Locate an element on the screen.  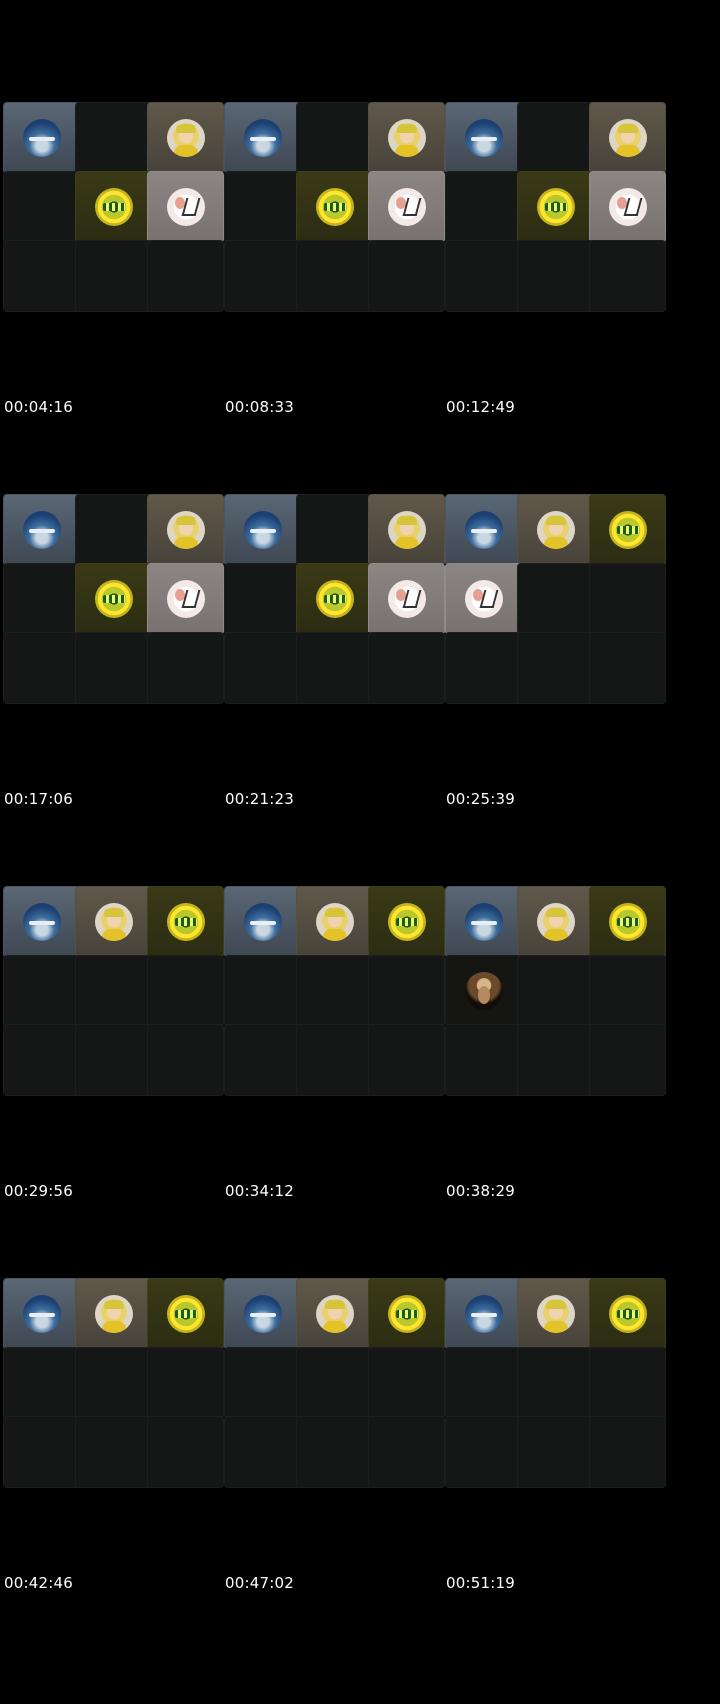
video-frame-thumbnail: 00:51:19 is located at coordinates (562, 1389).